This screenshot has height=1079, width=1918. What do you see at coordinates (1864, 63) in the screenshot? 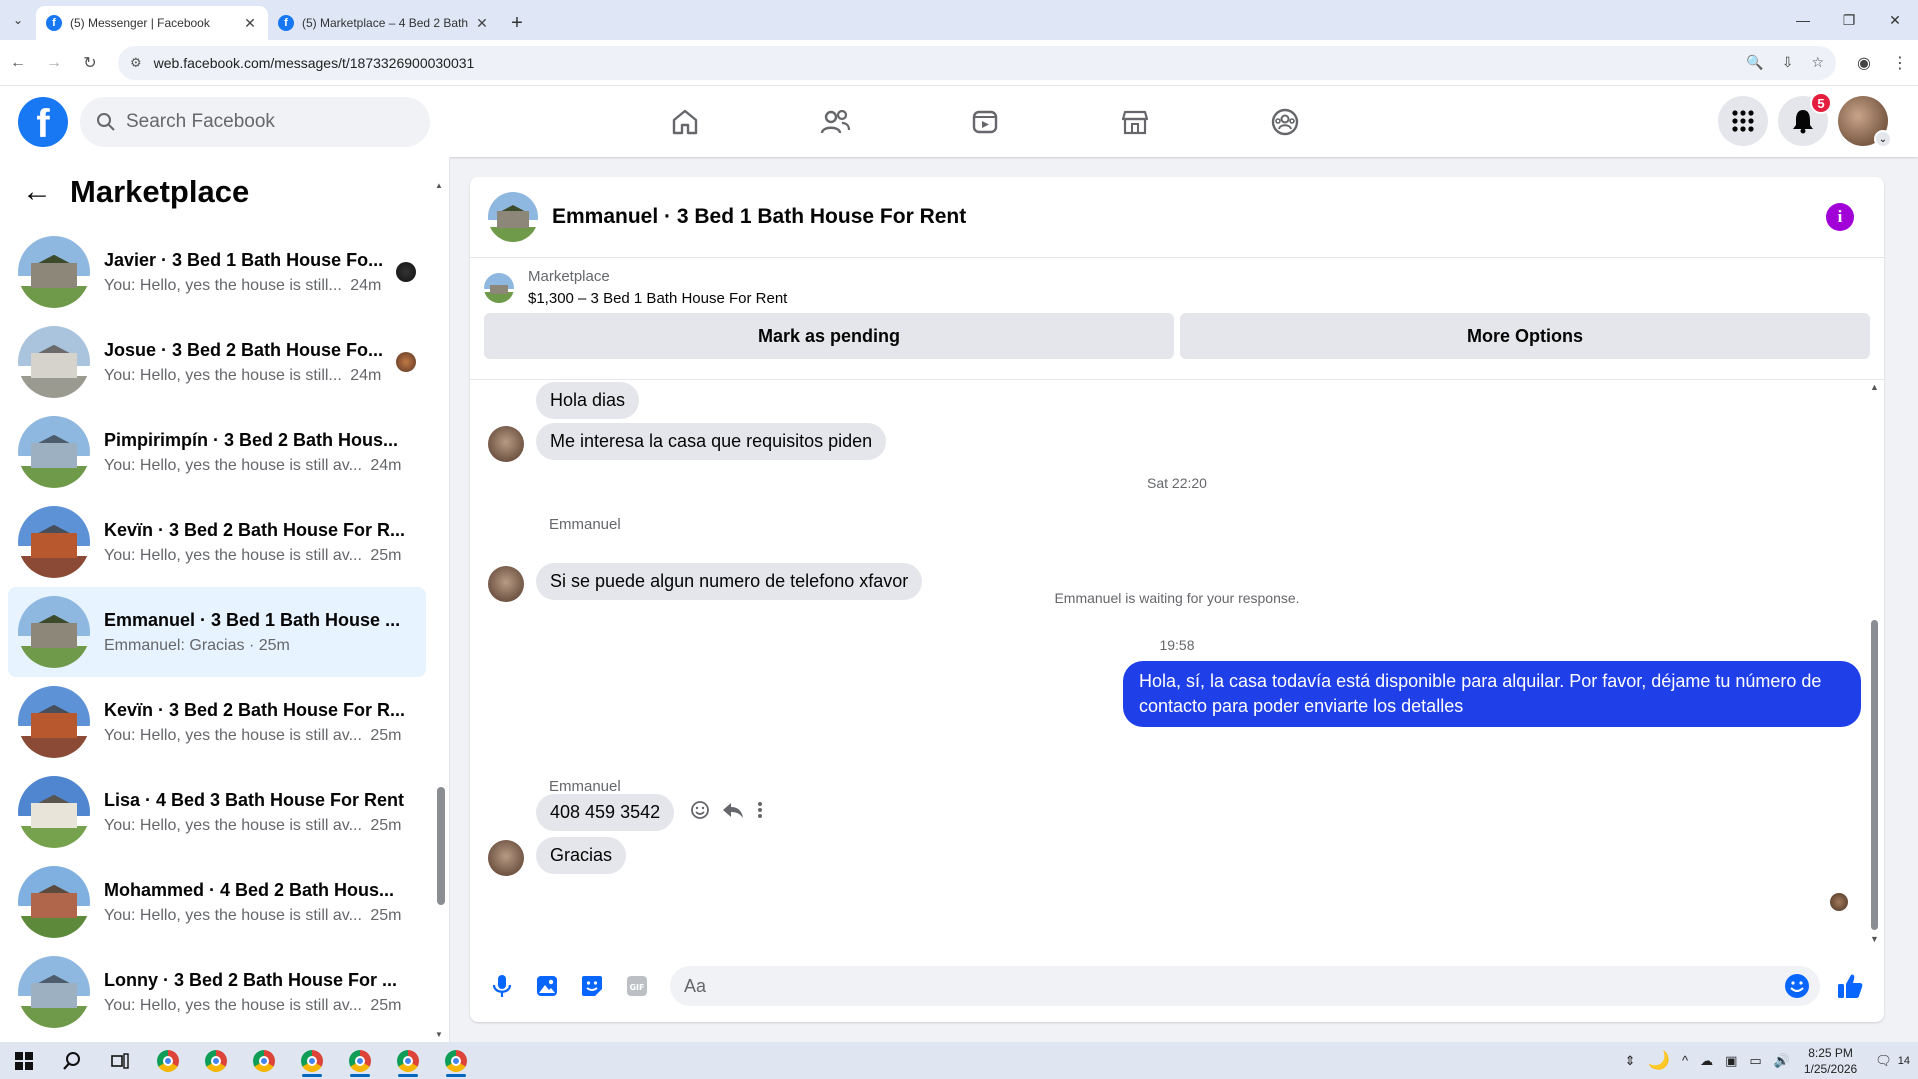
I see `profile-icon: ◉` at bounding box center [1864, 63].